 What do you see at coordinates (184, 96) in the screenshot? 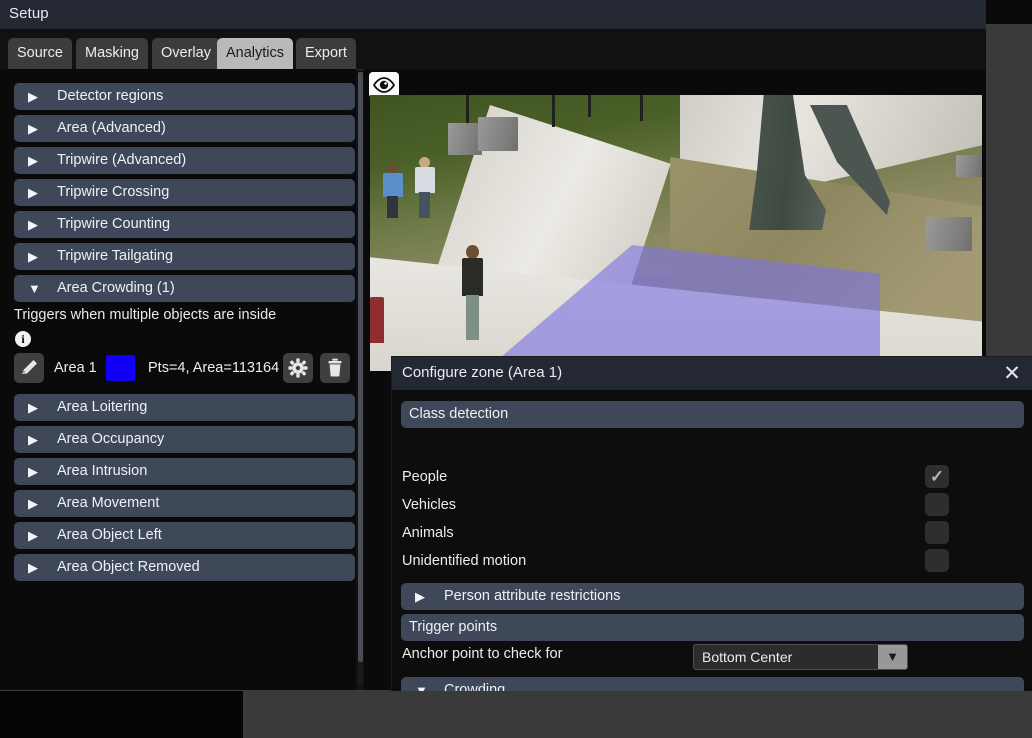
I see `sidebar-item-detector-regions: ▶ Detector regions` at bounding box center [184, 96].